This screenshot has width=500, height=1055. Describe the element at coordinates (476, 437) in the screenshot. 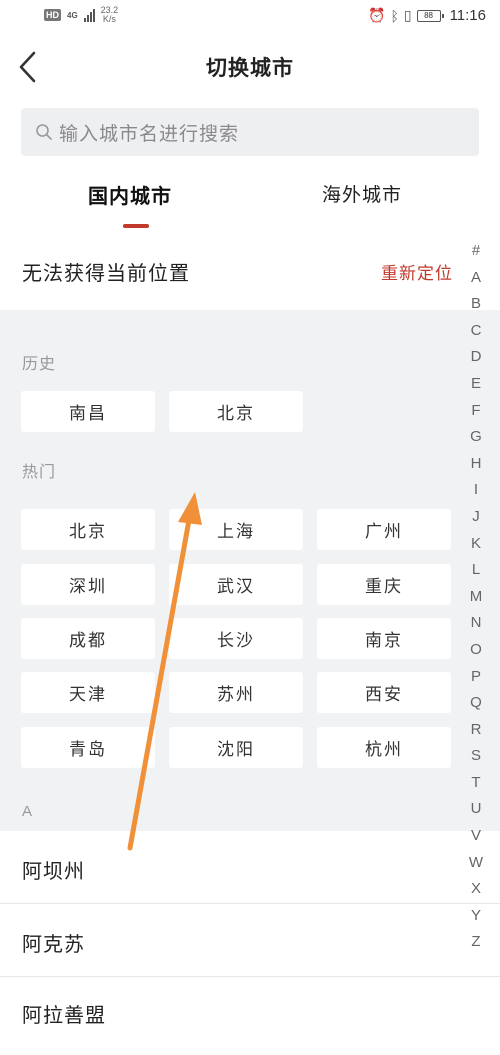

I see `index-letter: G` at that location.